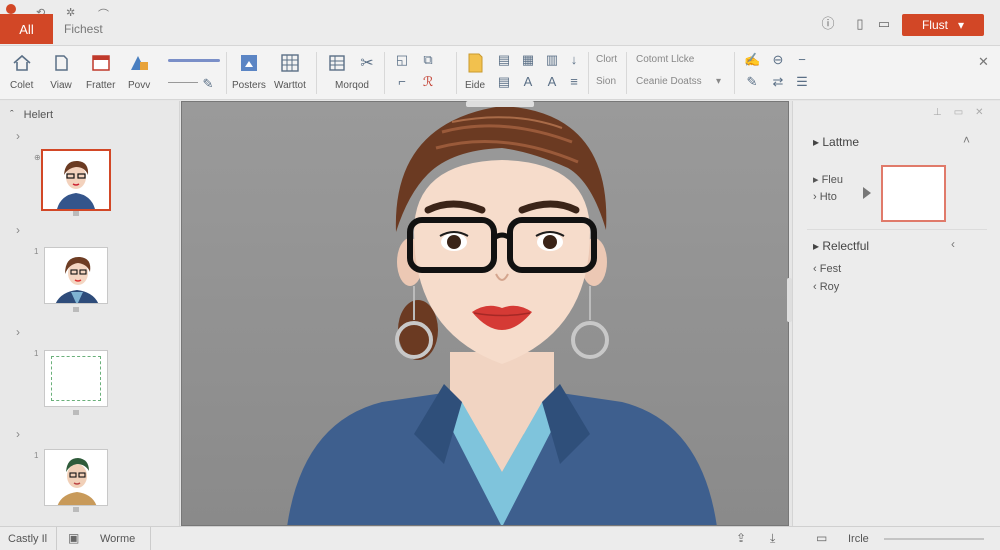  I want to click on item-roy: ‹ Roy, so click(826, 287).